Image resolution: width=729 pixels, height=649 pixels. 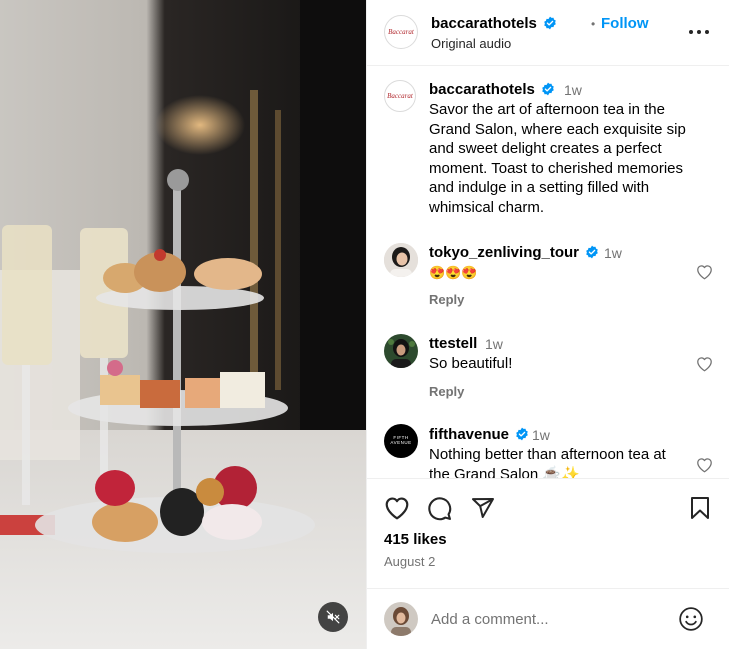 What do you see at coordinates (479, 434) in the screenshot?
I see `comment-username: fifthavenue` at bounding box center [479, 434].